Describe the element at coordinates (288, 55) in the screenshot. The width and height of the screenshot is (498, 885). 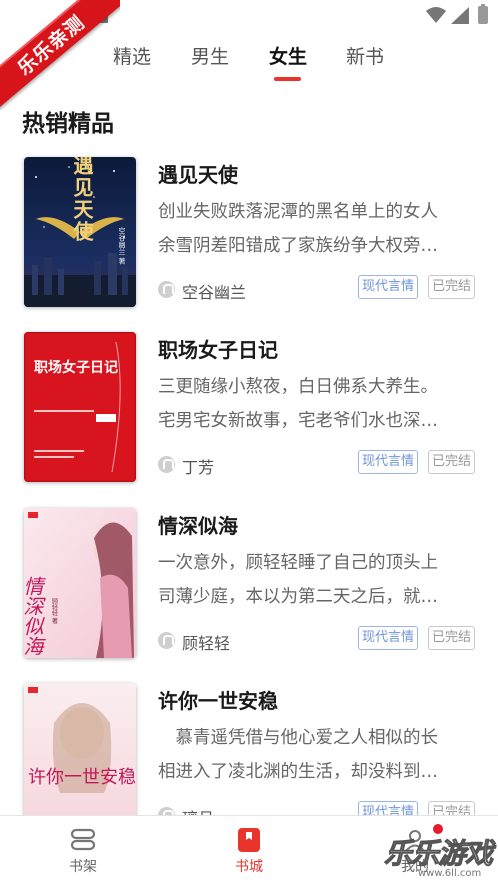
I see `tab-female: 女生` at that location.